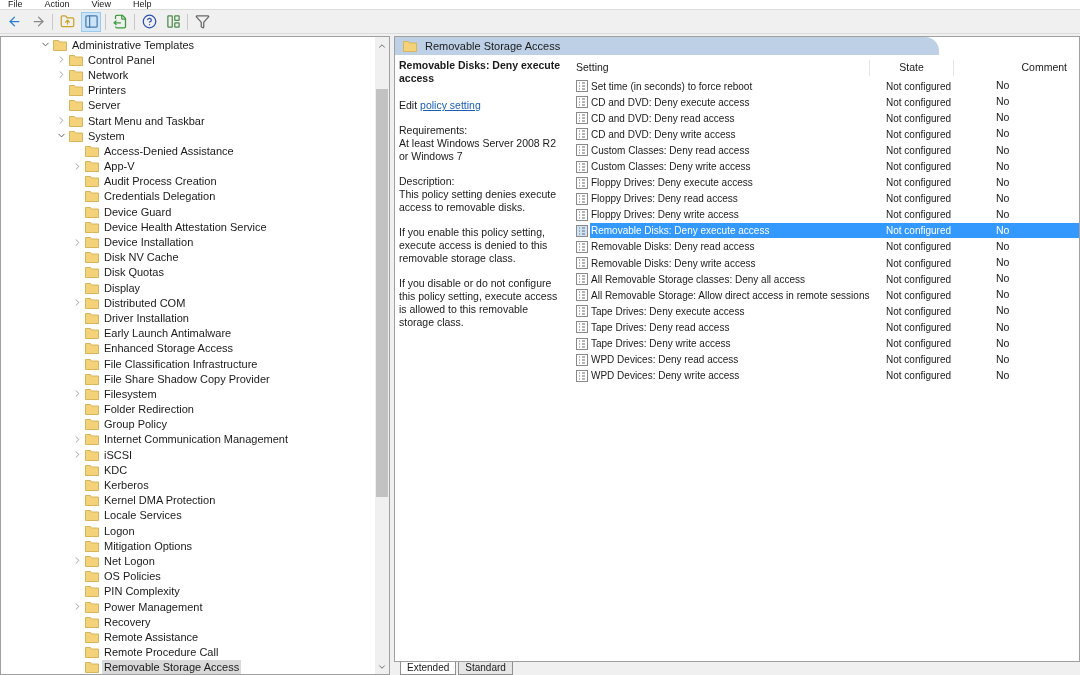 The image size is (1080, 675). Describe the element at coordinates (101, 4) in the screenshot. I see `menu-item: View` at that location.